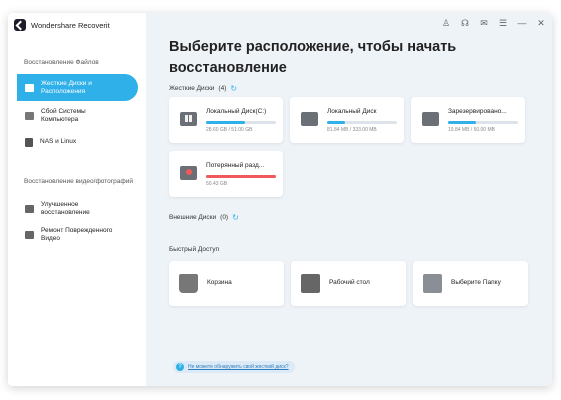  I want to click on sidebar-item-hard-drives: Жесткие Диски и Расположения, so click(77, 87).